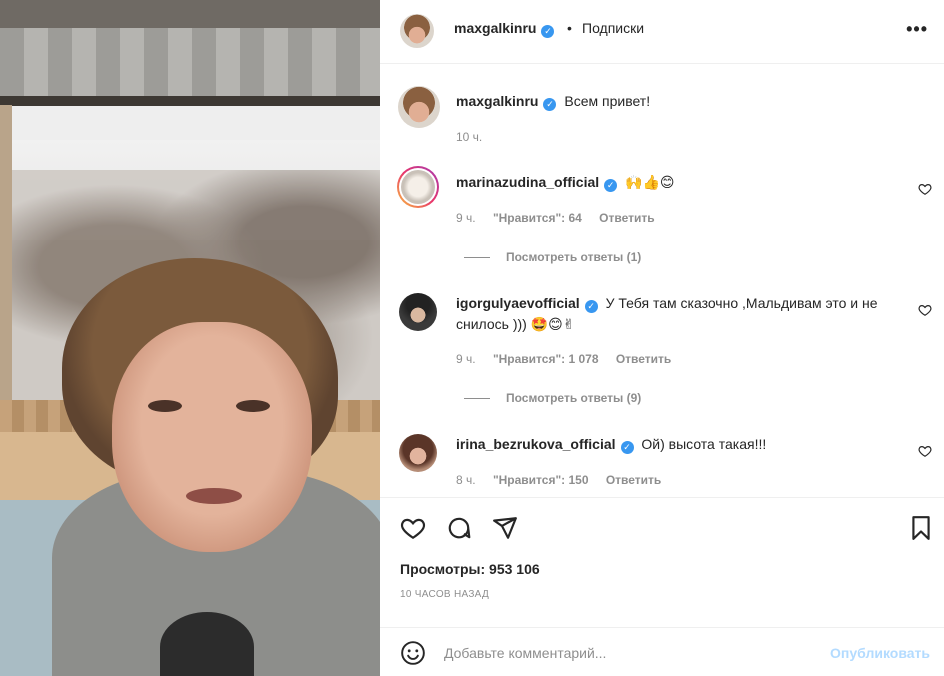  I want to click on view-count: Просмотры: 953 106, so click(470, 569).